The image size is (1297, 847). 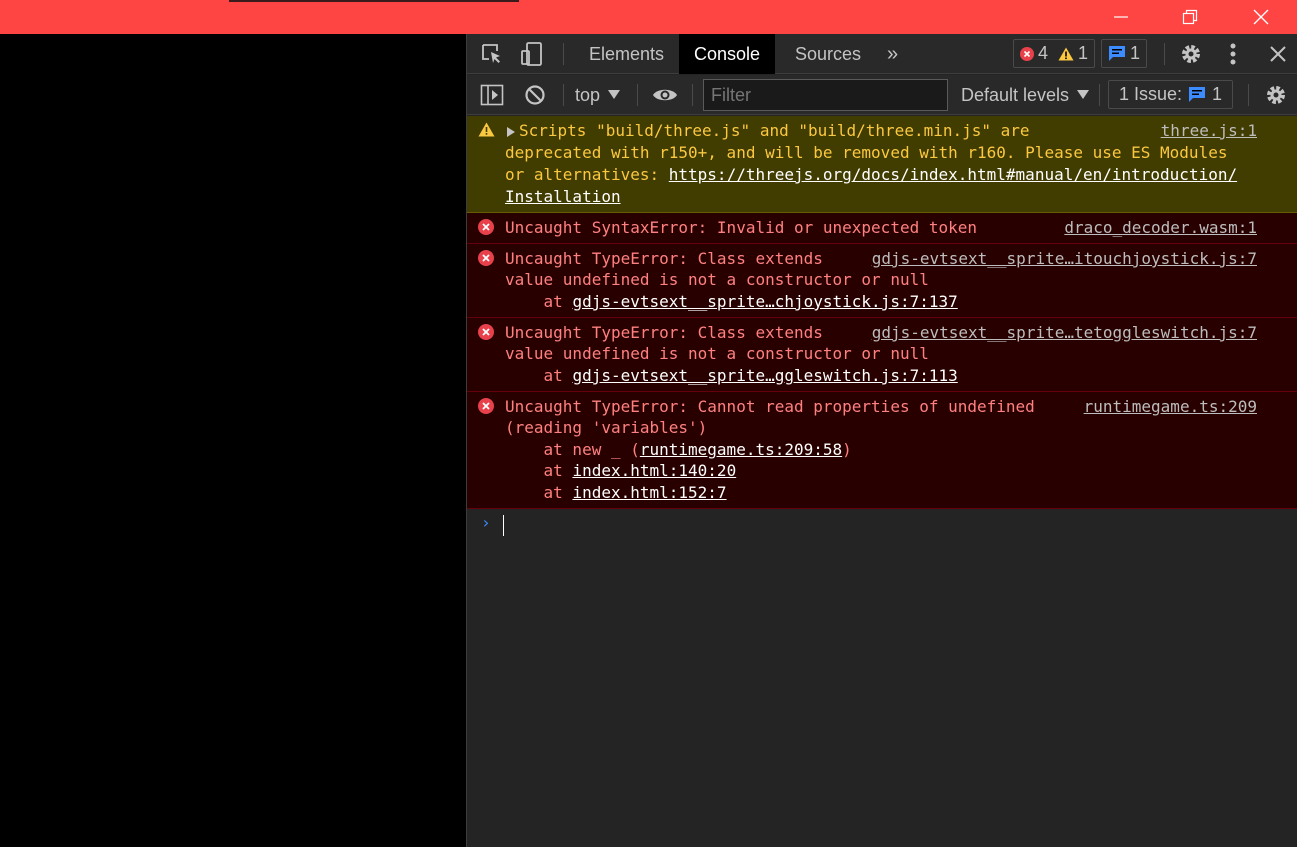 I want to click on window-titlebar, so click(x=648, y=17).